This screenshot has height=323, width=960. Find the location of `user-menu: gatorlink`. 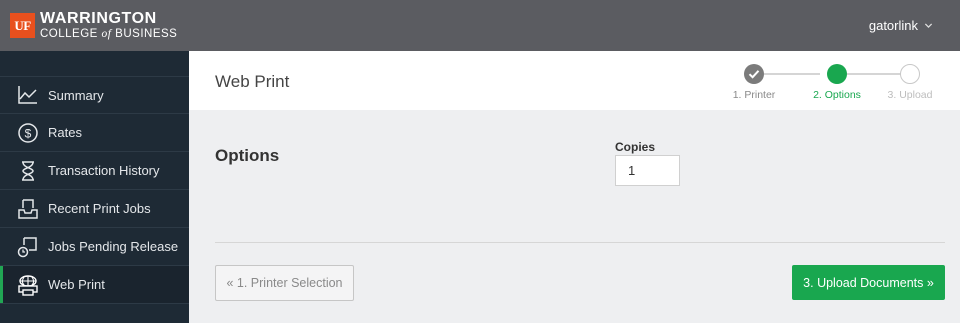

user-menu: gatorlink is located at coordinates (901, 25).